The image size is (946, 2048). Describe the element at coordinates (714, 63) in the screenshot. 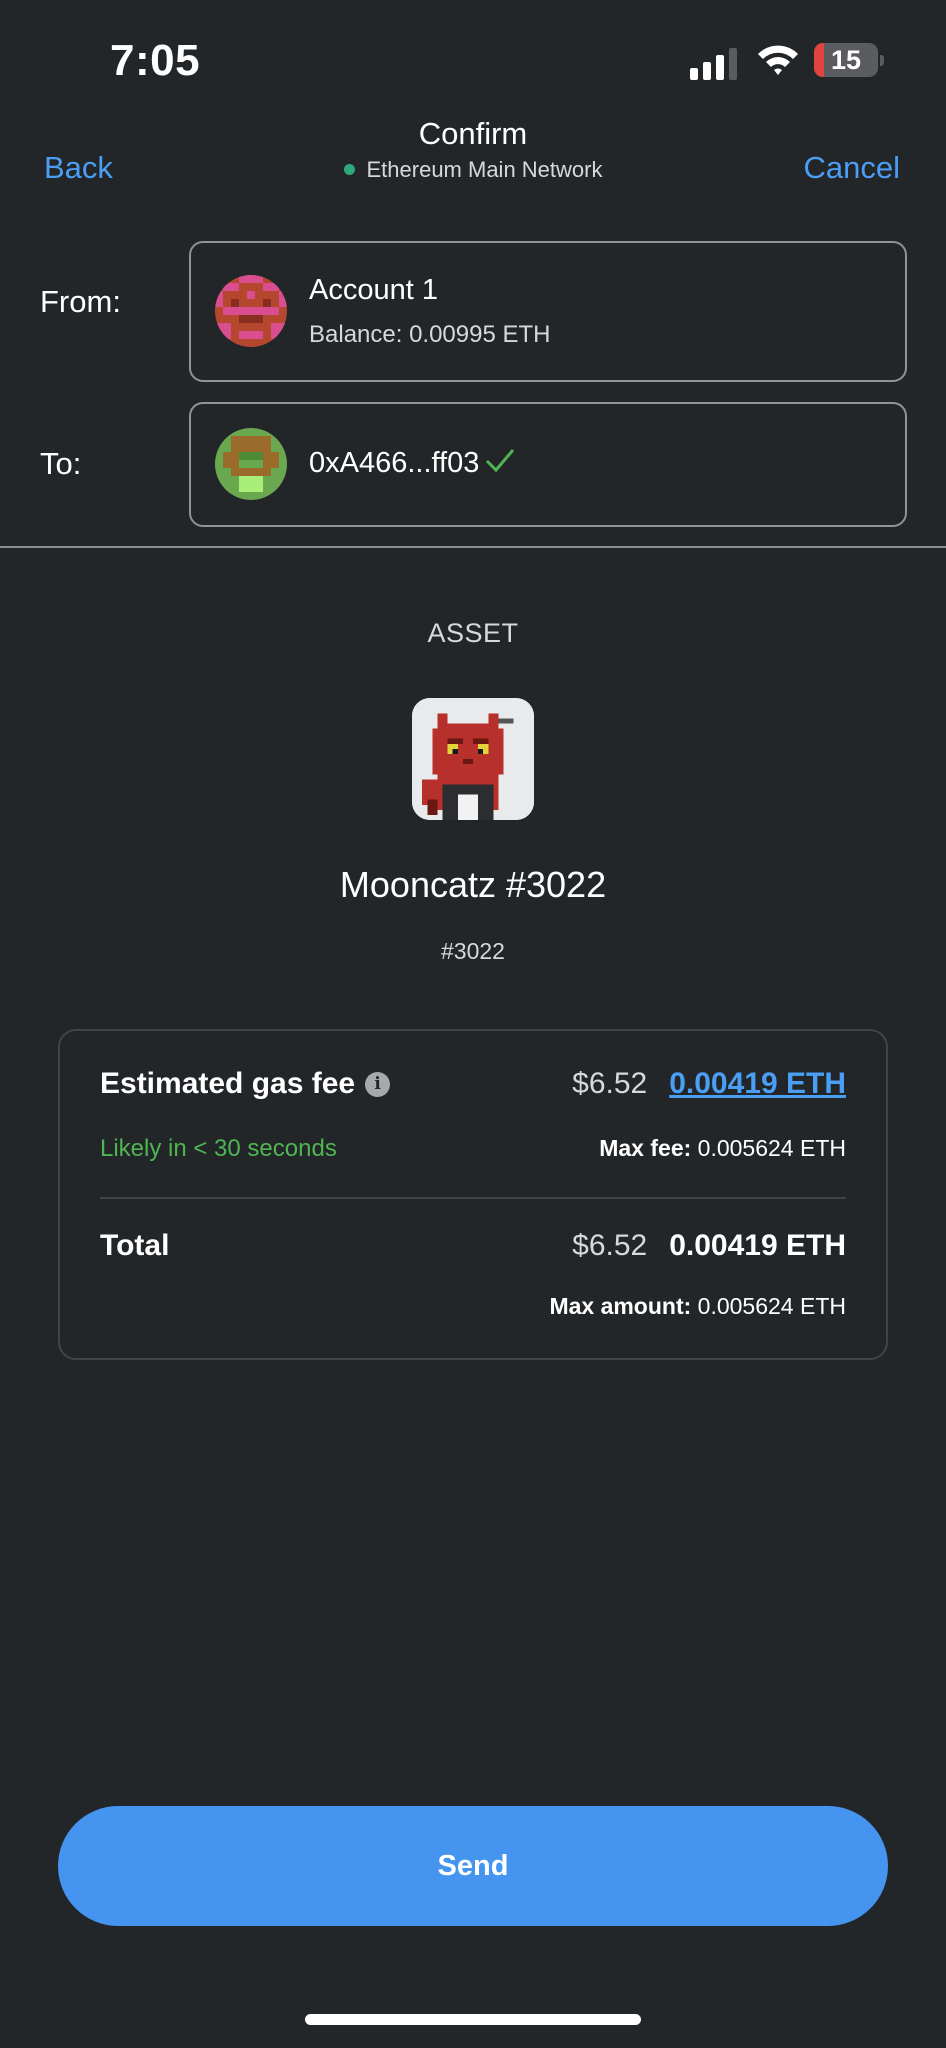

I see `cellular-signal-icon` at that location.